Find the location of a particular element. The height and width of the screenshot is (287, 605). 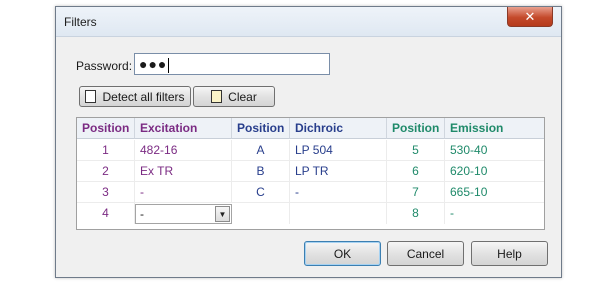

help-button: Help is located at coordinates (509, 253).